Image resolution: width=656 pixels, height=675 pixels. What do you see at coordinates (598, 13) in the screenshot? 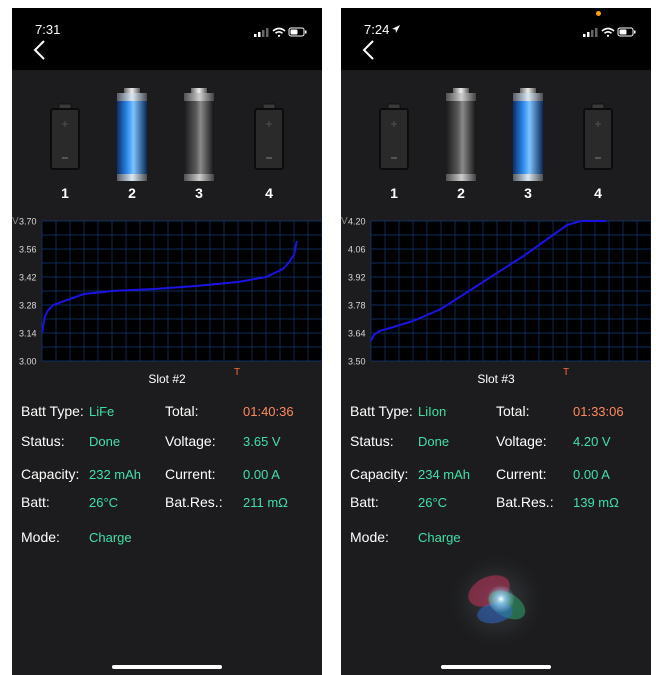
I see `mic-indicator-dot` at bounding box center [598, 13].